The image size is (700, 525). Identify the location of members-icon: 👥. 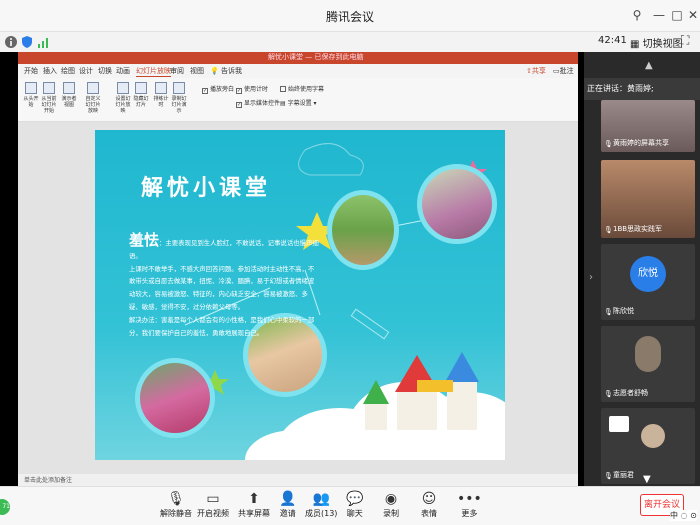
(321, 499).